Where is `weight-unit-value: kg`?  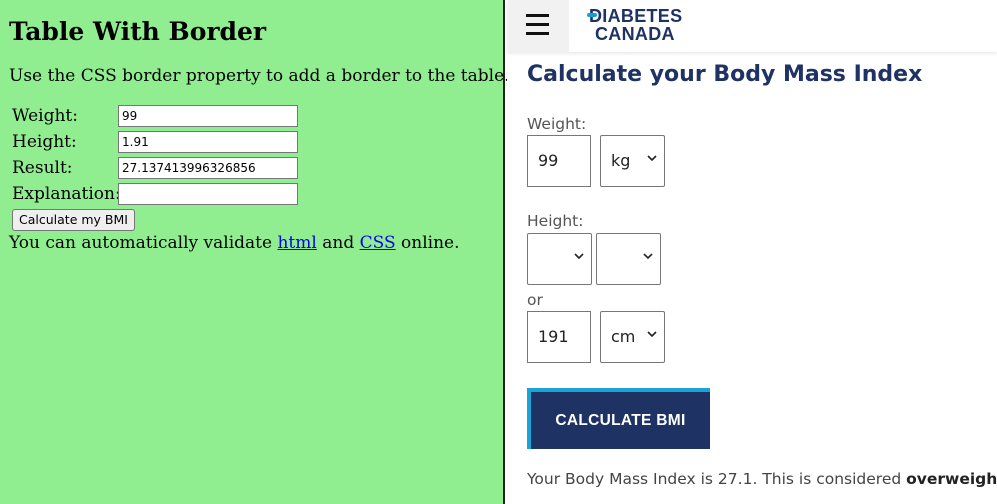 weight-unit-value: kg is located at coordinates (621, 160).